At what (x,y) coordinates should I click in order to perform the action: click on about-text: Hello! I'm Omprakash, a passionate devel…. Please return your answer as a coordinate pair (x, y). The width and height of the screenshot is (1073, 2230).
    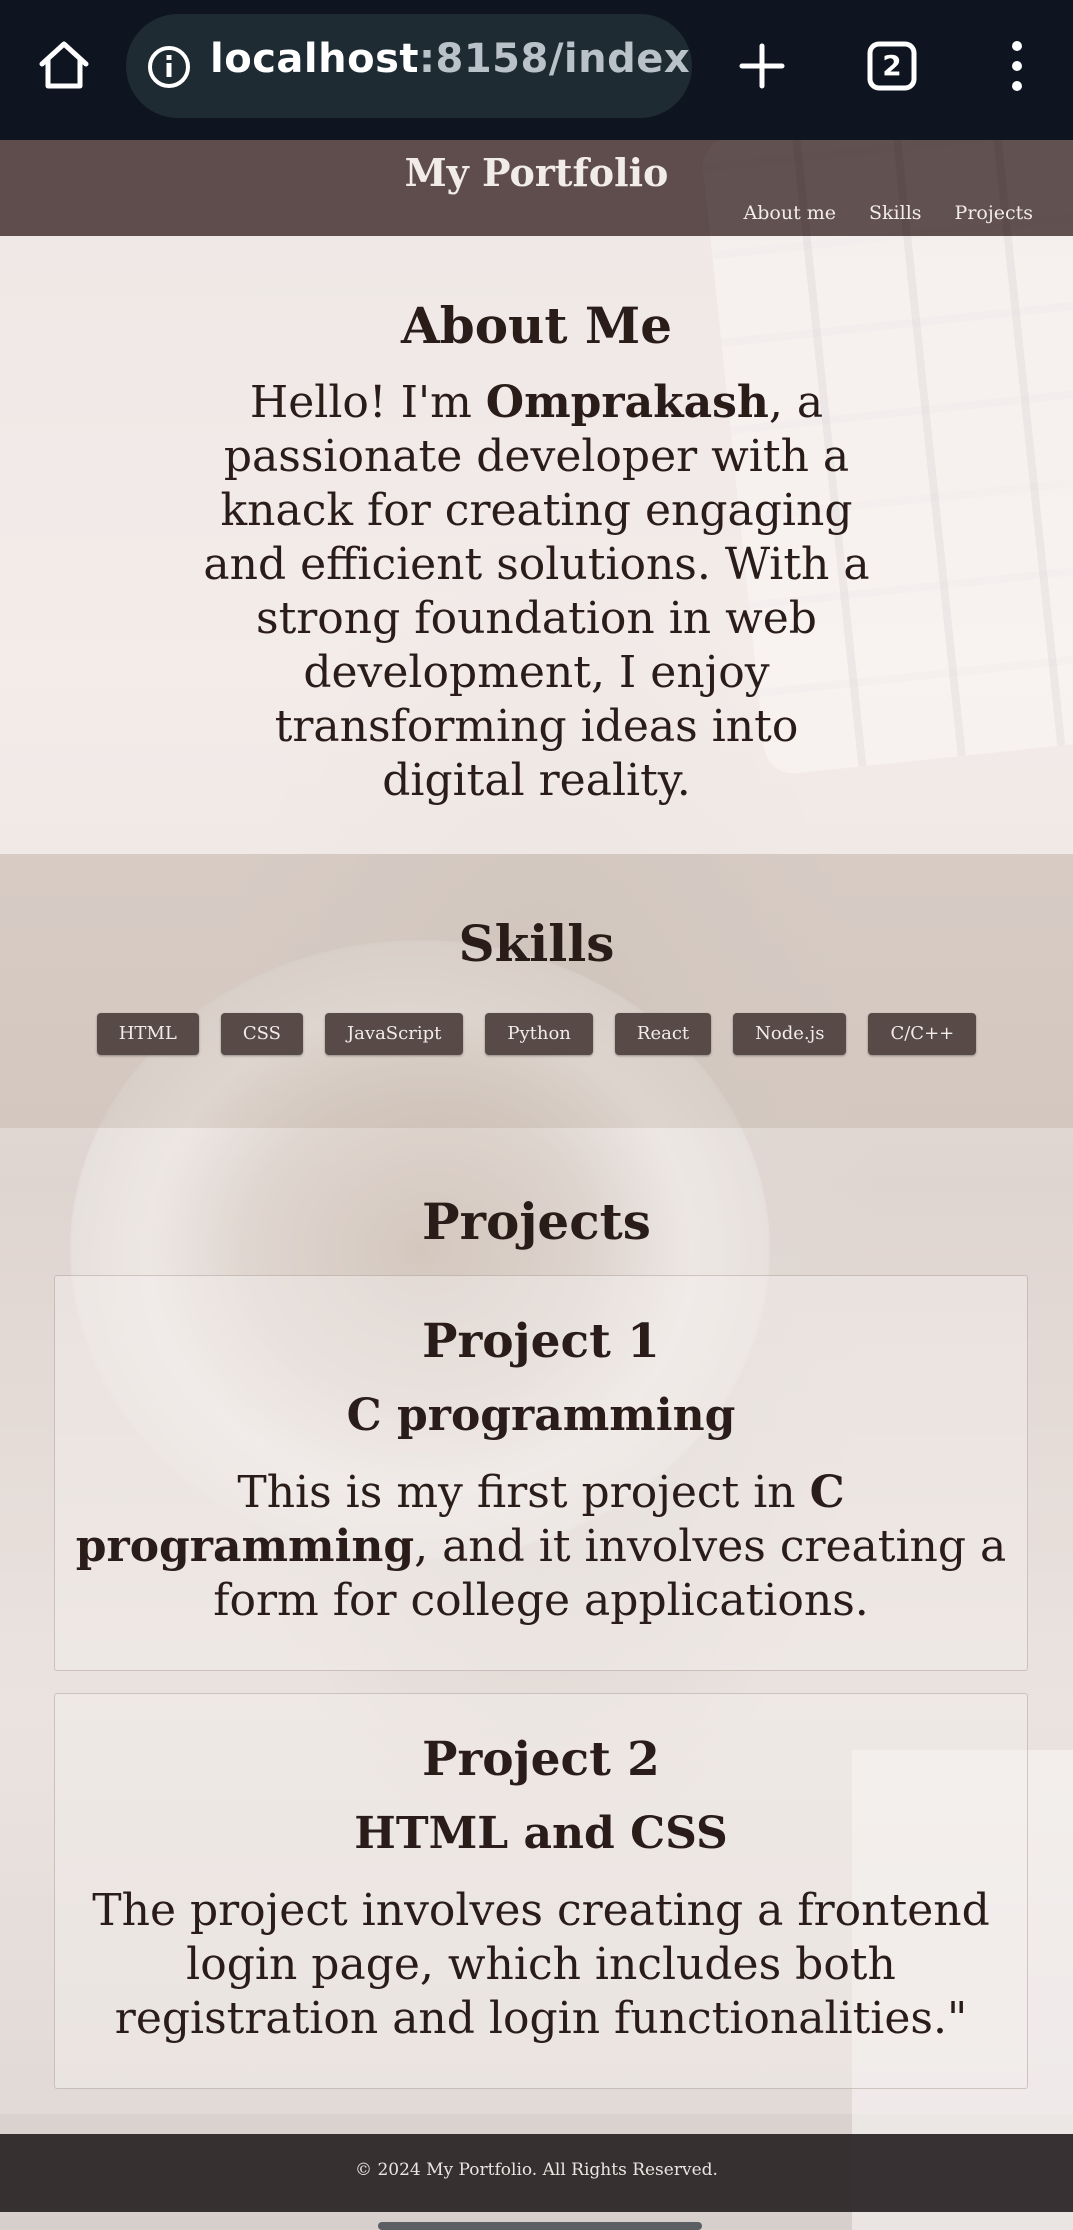
    Looking at the image, I should click on (536, 592).